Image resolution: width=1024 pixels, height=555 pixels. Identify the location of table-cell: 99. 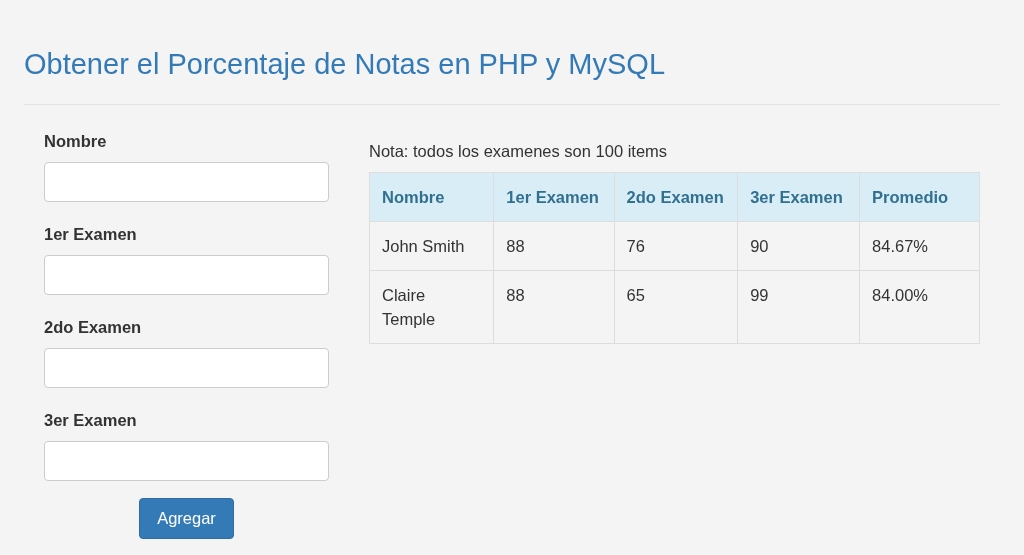
(798, 307).